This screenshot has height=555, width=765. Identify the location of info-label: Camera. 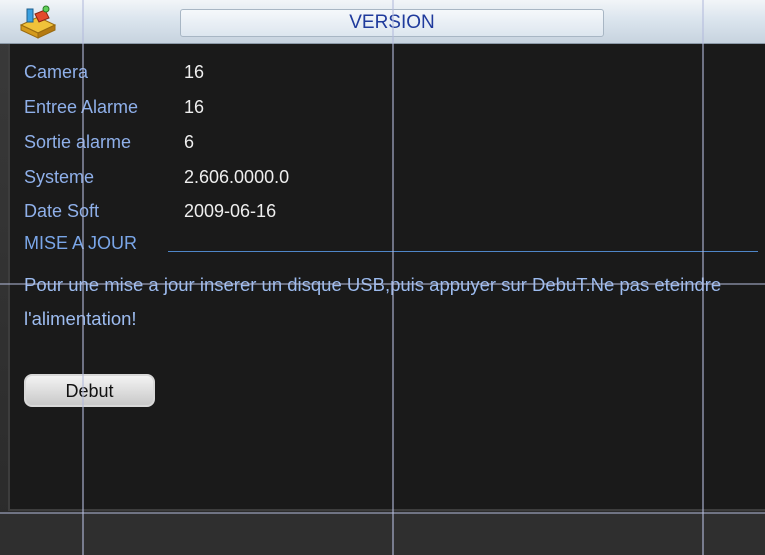
(56, 72).